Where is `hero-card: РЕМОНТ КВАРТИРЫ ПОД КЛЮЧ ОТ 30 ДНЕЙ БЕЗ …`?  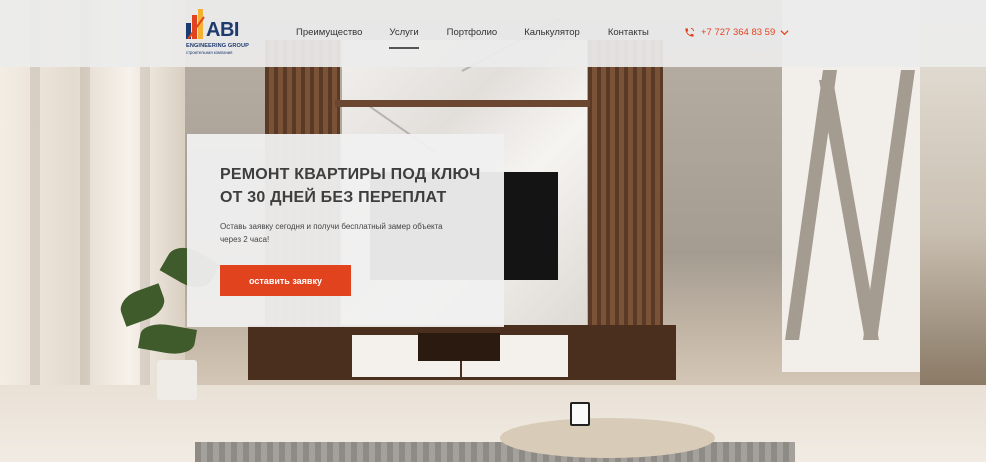
hero-card: РЕМОНТ КВАРТИРЫ ПОД КЛЮЧ ОТ 30 ДНЕЙ БЕЗ … is located at coordinates (345, 230).